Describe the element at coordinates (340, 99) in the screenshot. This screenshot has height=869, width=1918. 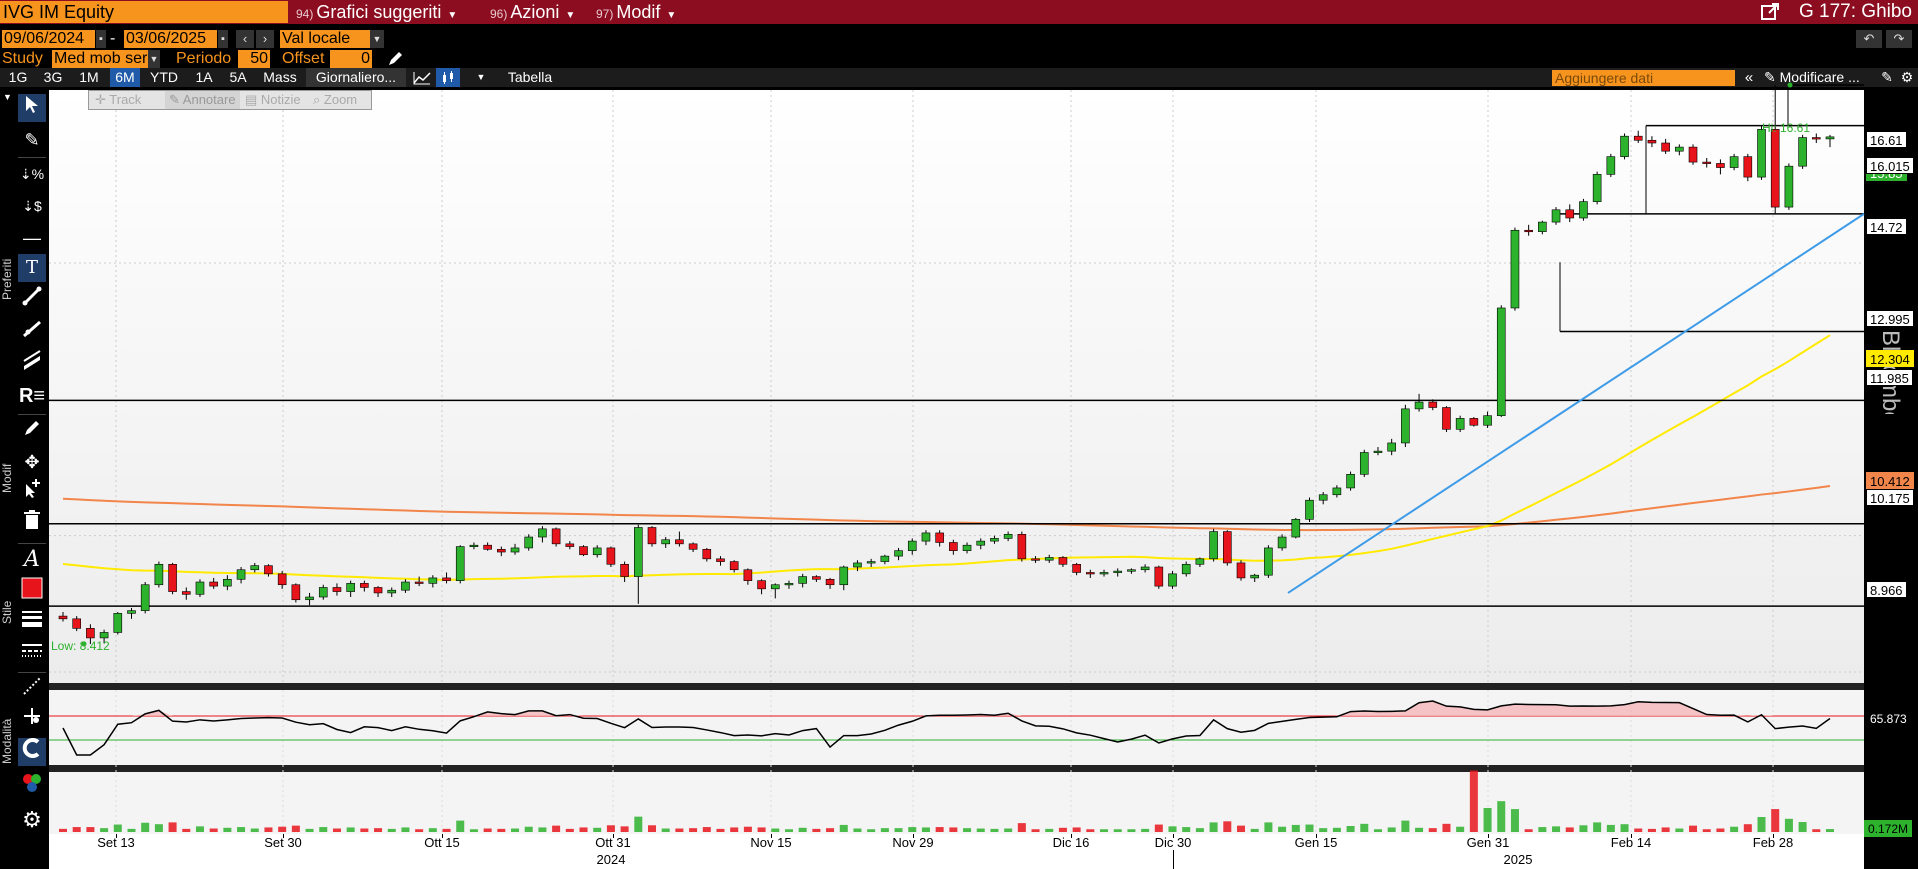
I see `zoom-label: Zoom` at that location.